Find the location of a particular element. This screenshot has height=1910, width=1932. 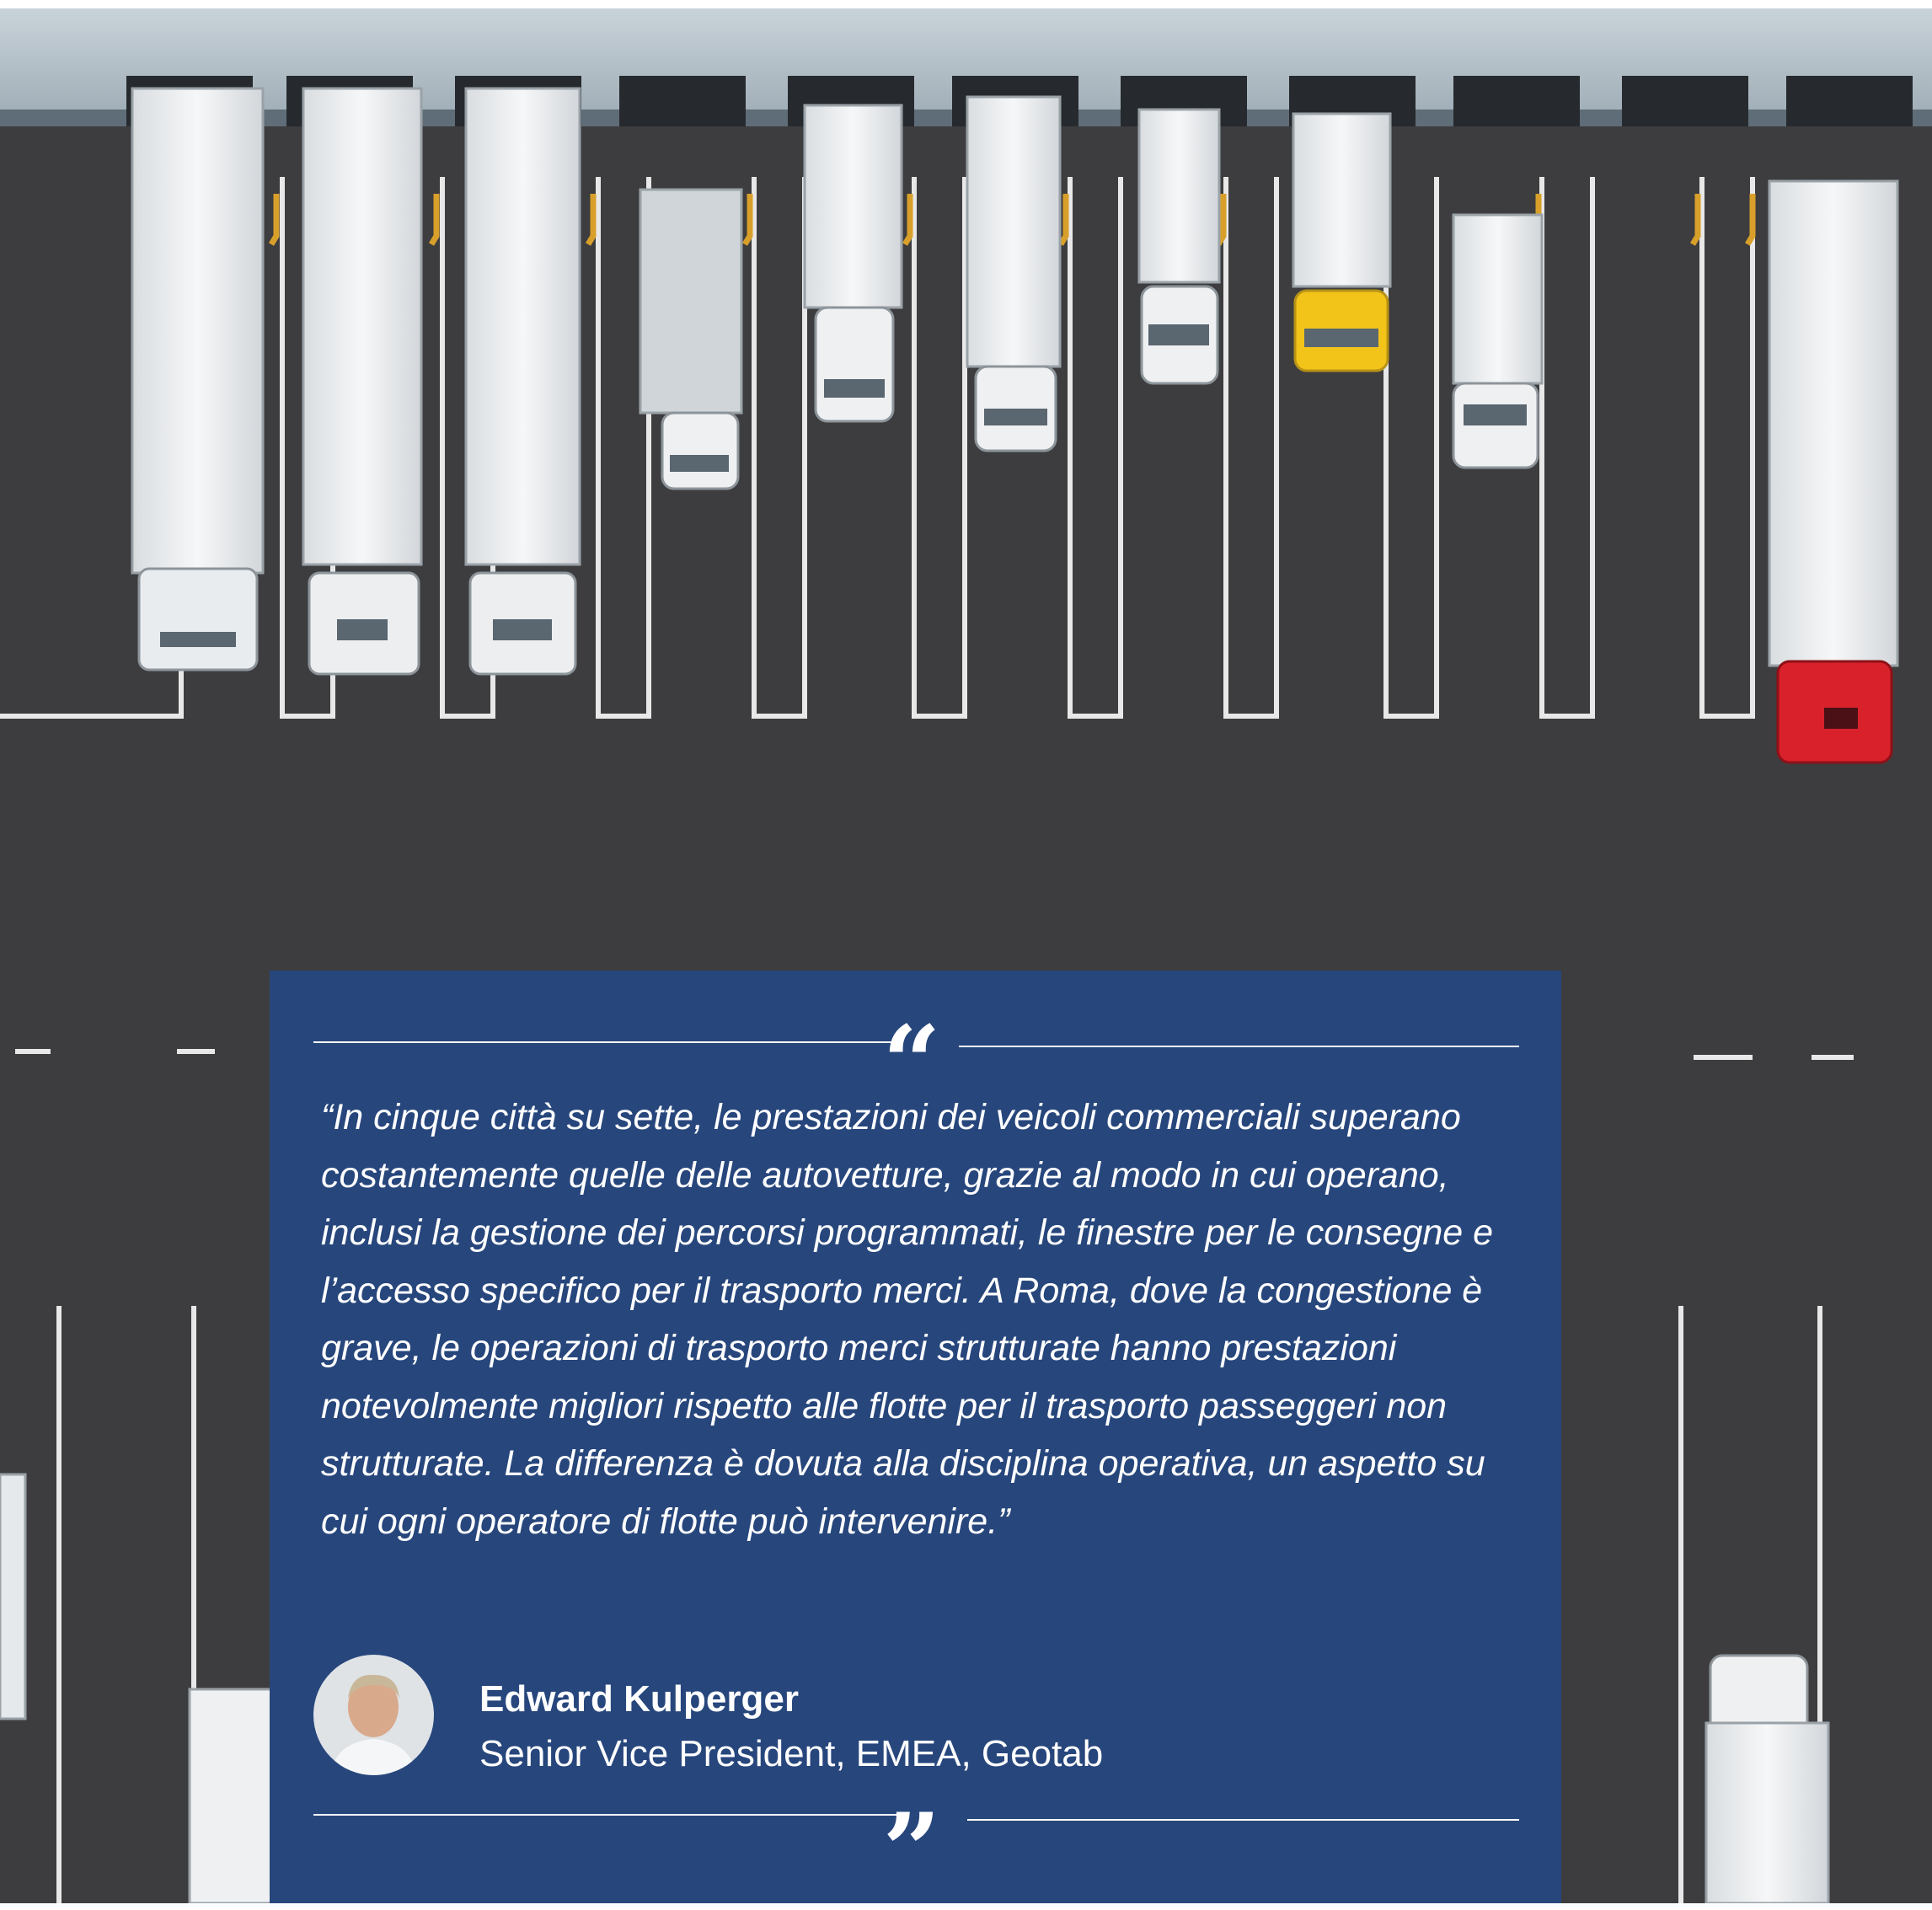

author-name: Edward Kulperger is located at coordinates (639, 1699).